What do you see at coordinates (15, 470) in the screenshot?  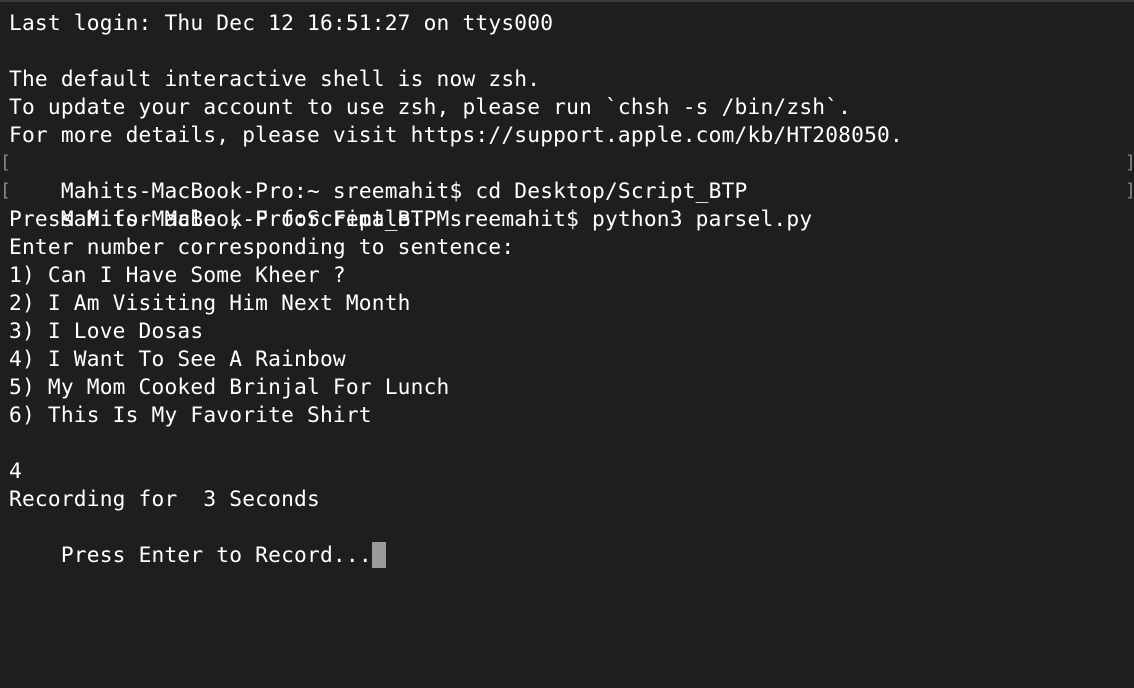 I see `terminal-line-user-choice: 4` at bounding box center [15, 470].